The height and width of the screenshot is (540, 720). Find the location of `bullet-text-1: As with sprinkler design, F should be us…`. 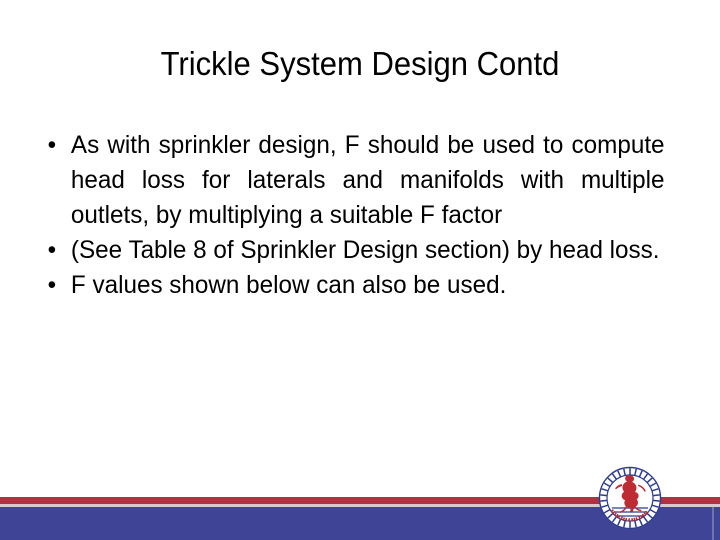

bullet-text-1: As with sprinkler design, F should be us… is located at coordinates (367, 180).